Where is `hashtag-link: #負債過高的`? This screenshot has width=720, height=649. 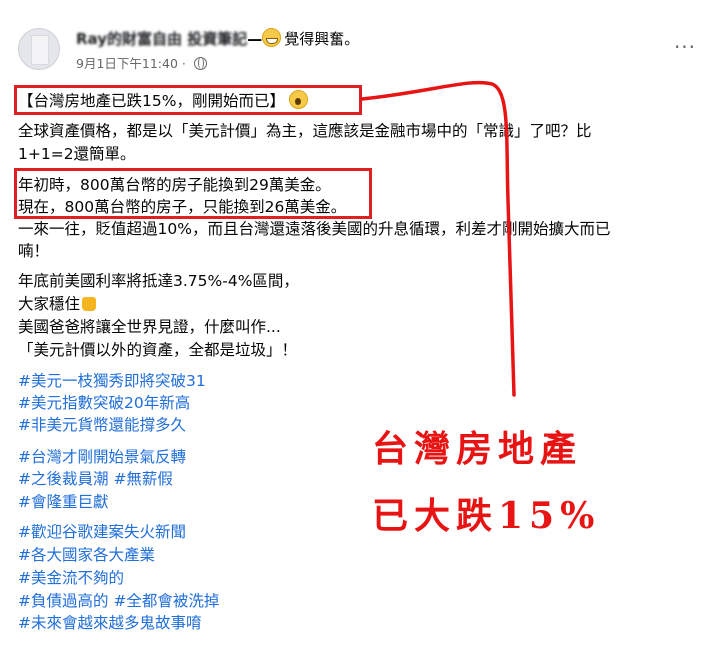 hashtag-link: #負債過高的 is located at coordinates (63, 601).